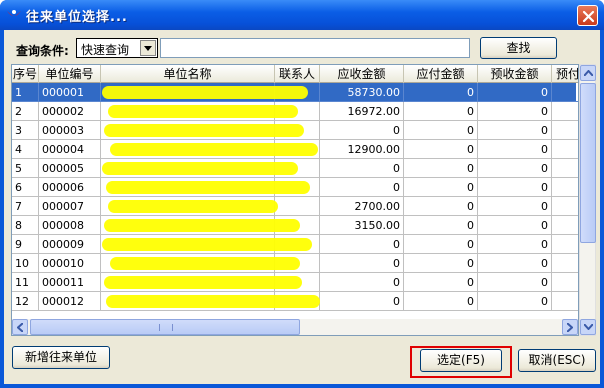  I want to click on cell-index: 10, so click(25, 263).